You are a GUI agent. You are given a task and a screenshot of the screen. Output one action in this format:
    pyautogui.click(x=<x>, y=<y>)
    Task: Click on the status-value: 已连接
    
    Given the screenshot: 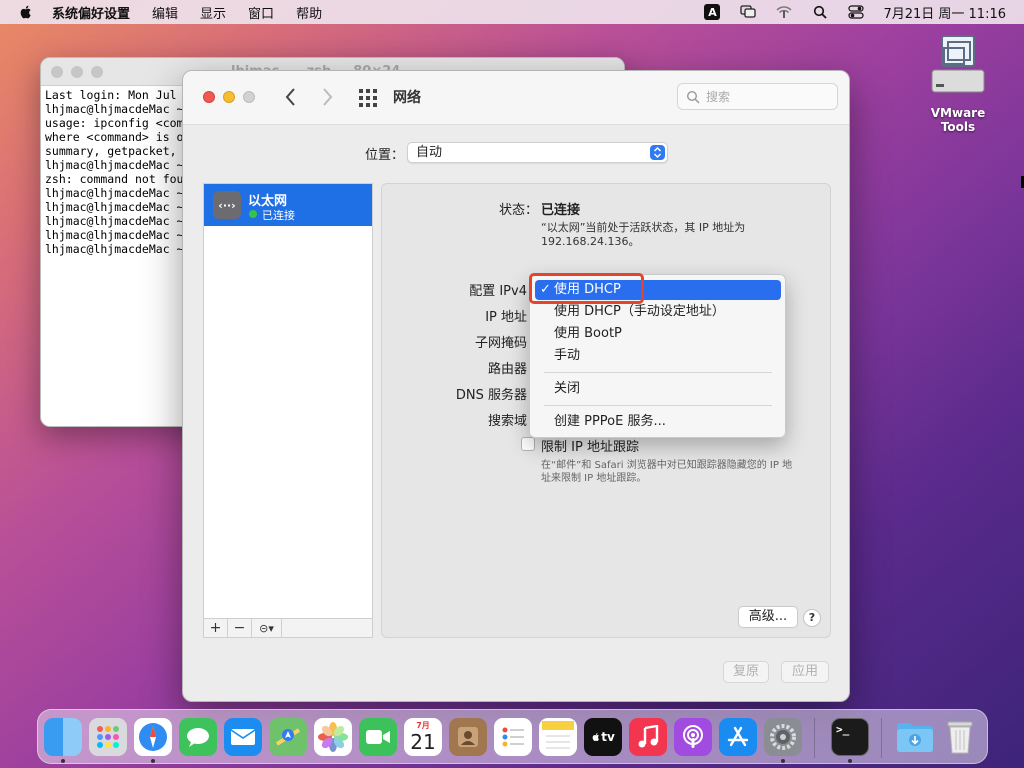 What is the action you would take?
    pyautogui.click(x=561, y=210)
    